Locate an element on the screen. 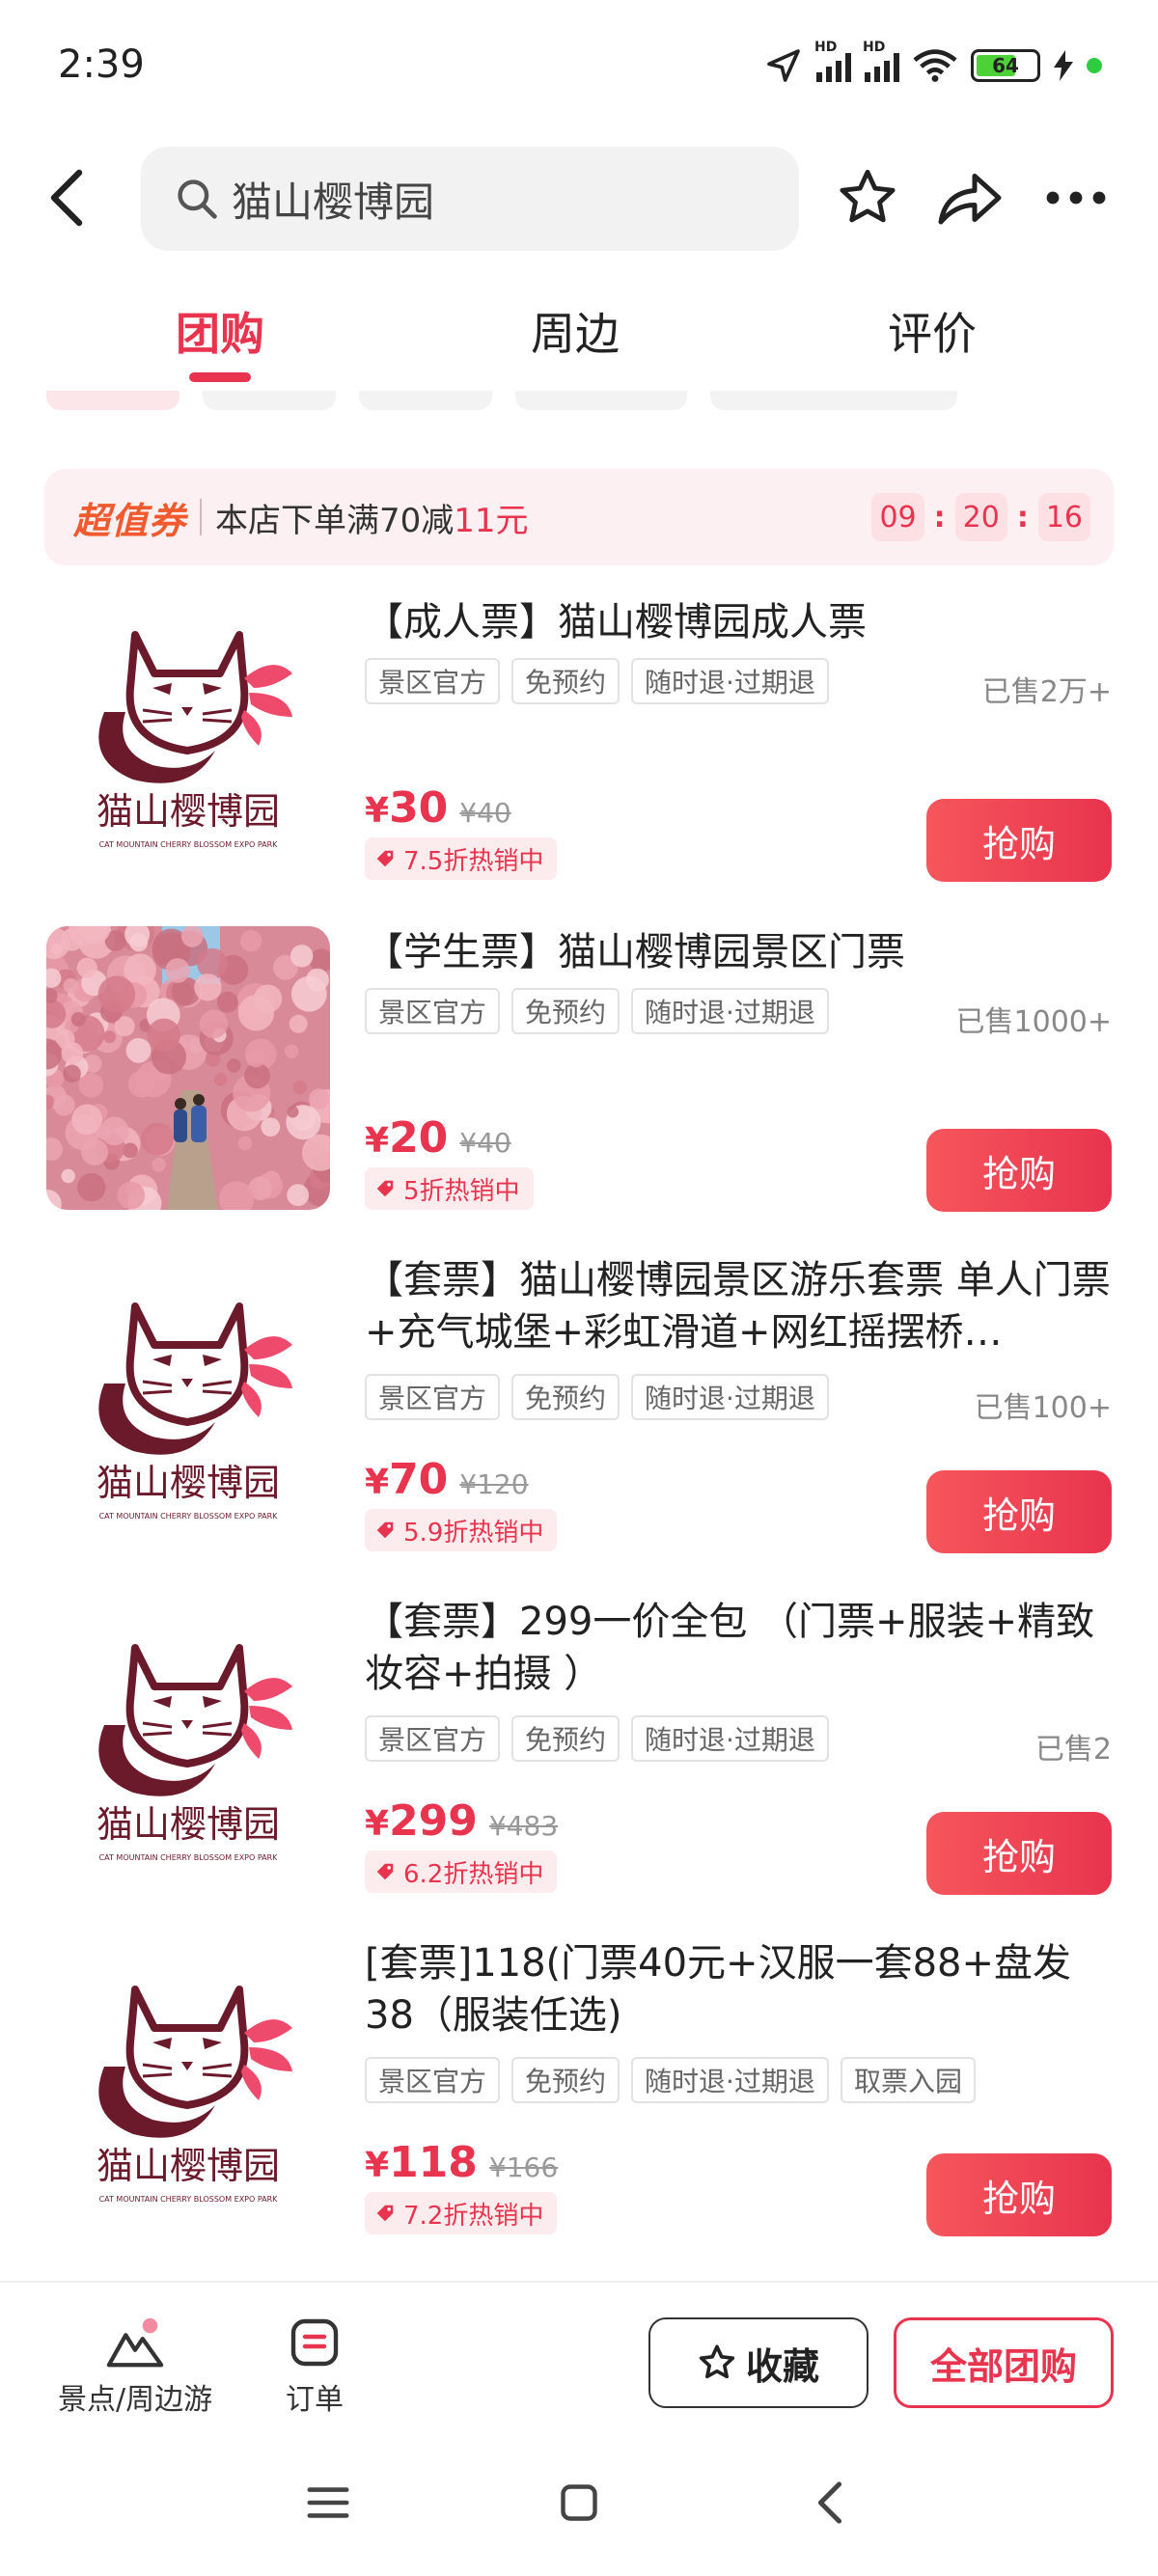 The width and height of the screenshot is (1158, 2576). price: 20 is located at coordinates (419, 1138).